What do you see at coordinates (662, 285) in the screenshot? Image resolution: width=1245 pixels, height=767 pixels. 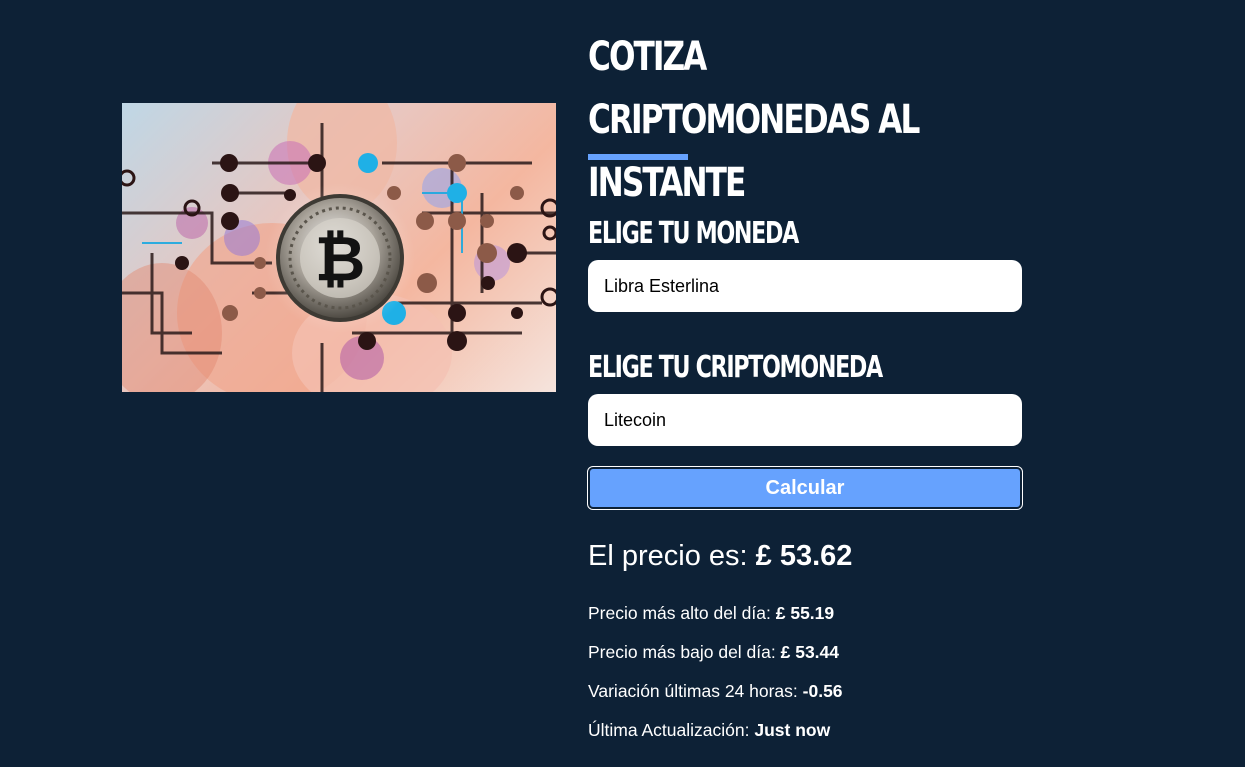 I see `currency-select-value: Libra Esterlina` at bounding box center [662, 285].